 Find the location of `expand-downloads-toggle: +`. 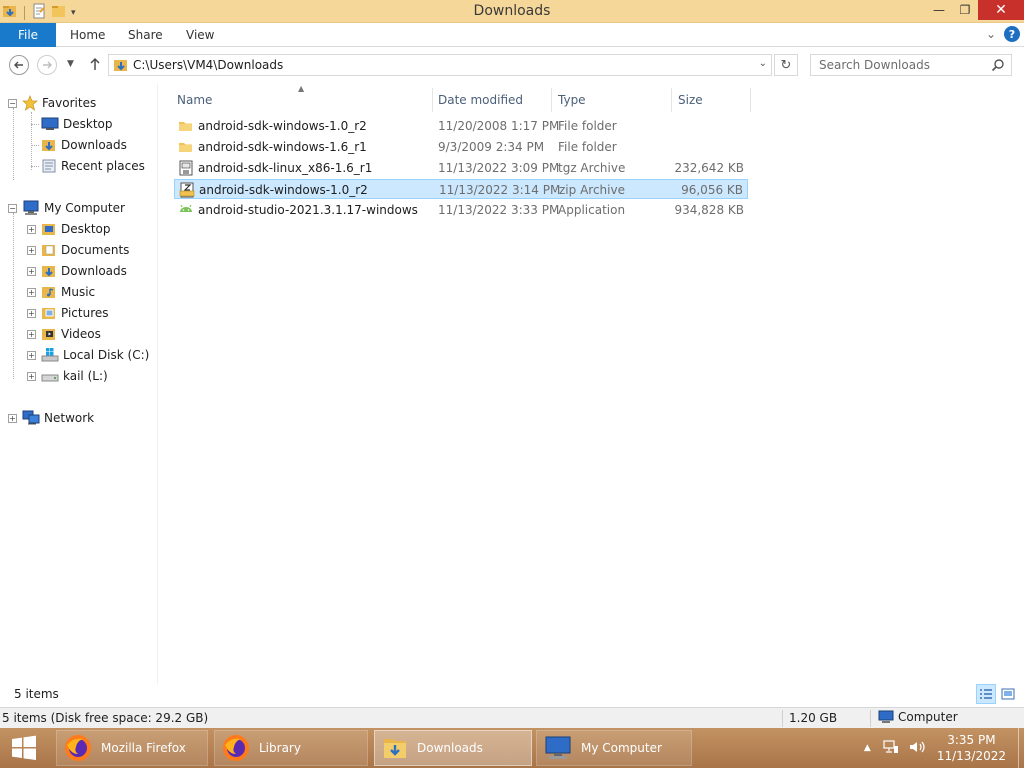

expand-downloads-toggle: + is located at coordinates (31, 271).